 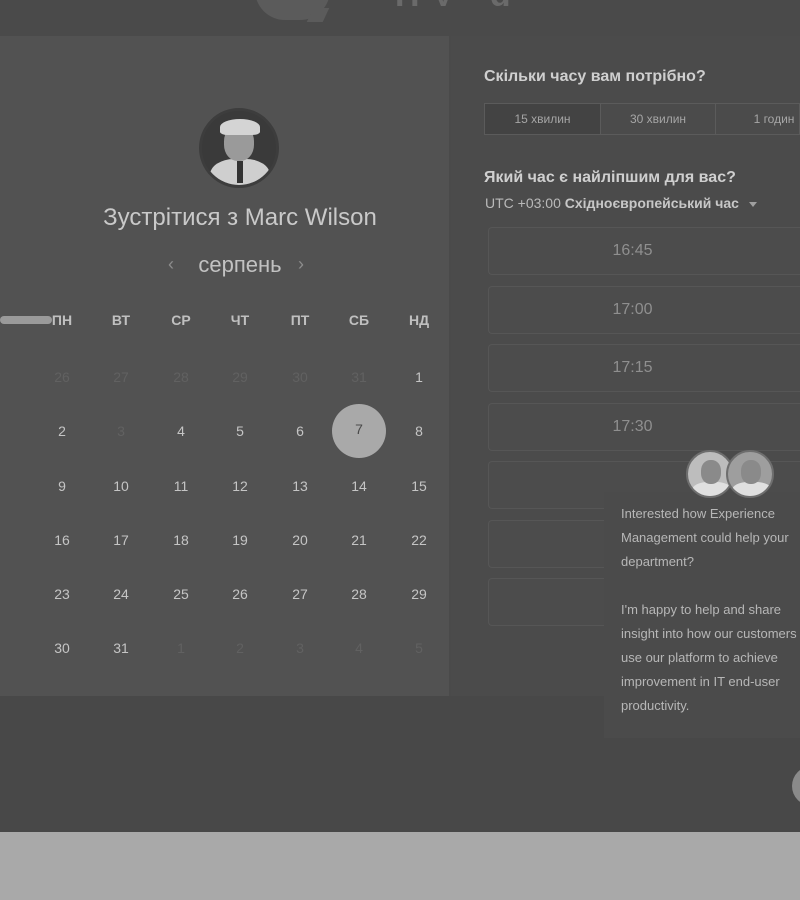 I want to click on calendar-day: 24, so click(x=121, y=594).